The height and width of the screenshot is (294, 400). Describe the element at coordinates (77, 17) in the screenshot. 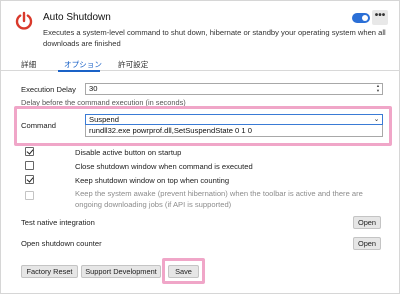

I see `app-title: Auto Shutdown` at that location.